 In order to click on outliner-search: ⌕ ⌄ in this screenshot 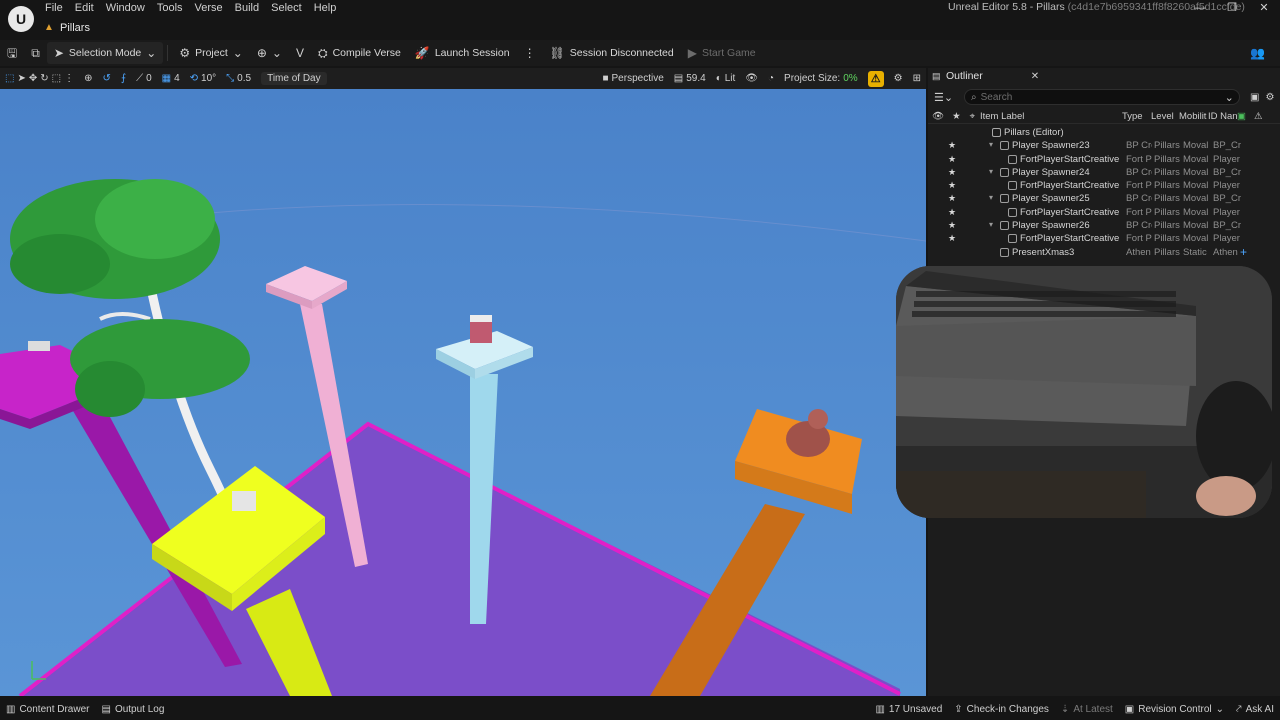, I will do `click(1102, 97)`.